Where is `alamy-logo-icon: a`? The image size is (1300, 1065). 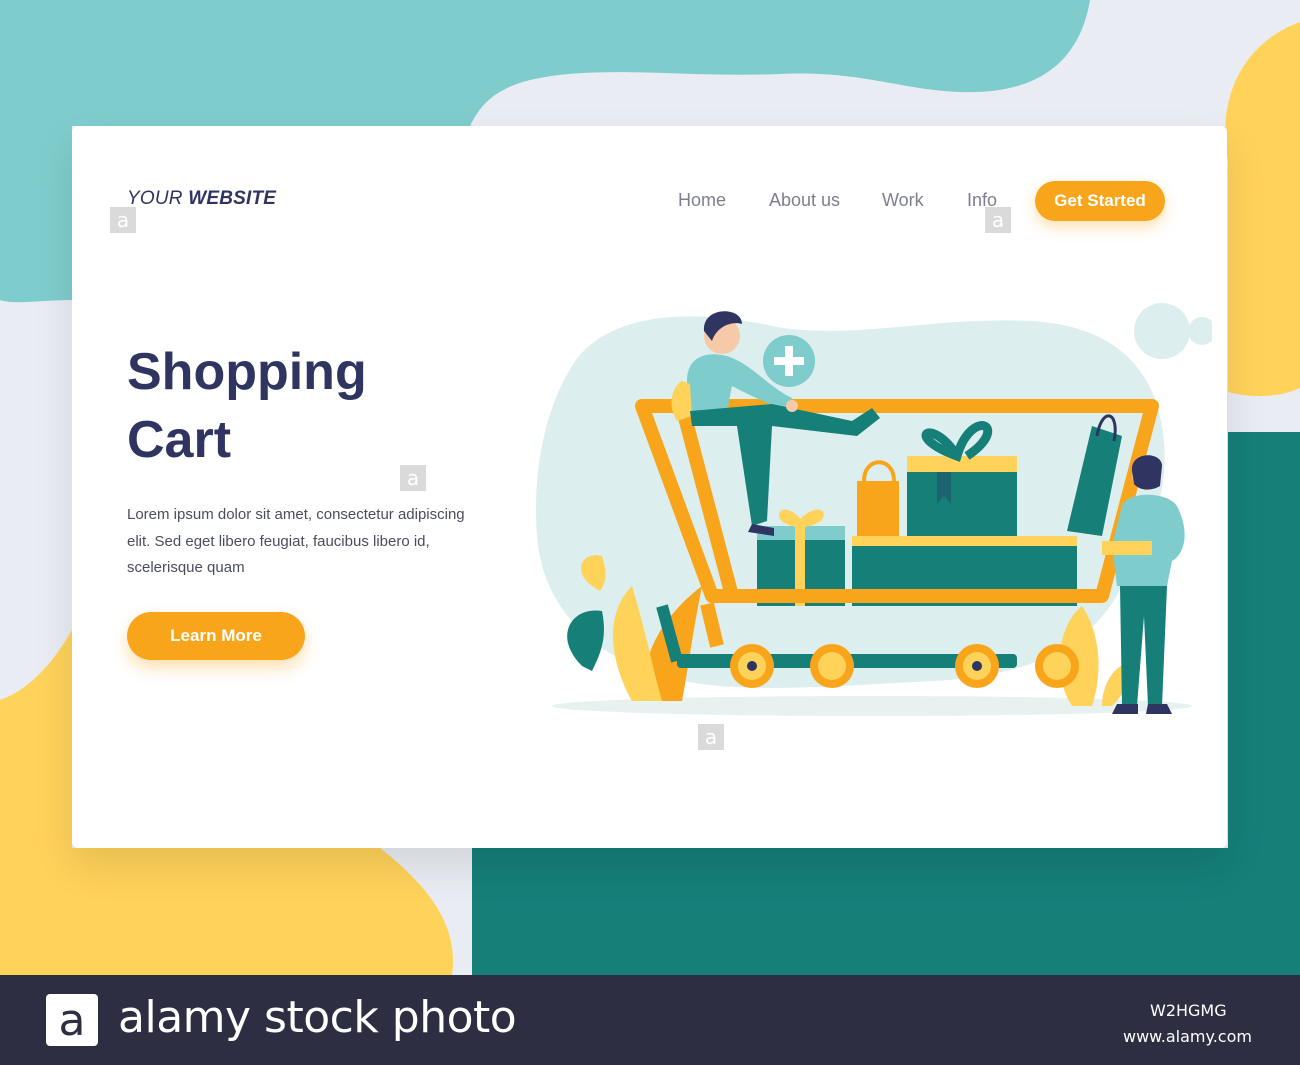
alamy-logo-icon: a is located at coordinates (72, 1020).